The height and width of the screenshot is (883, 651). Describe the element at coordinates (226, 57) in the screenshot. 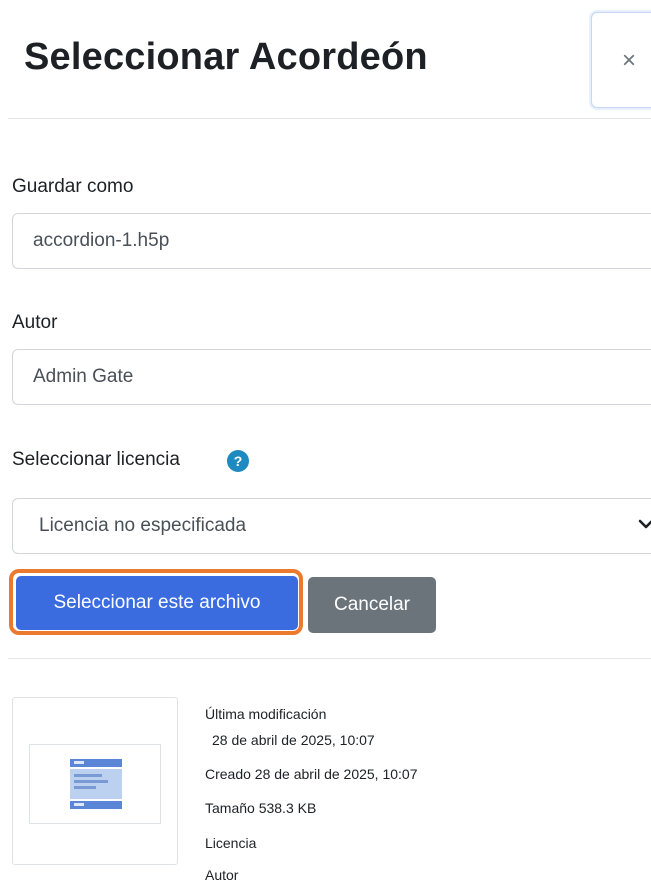

I see `dialog-title: Seleccionar Acordeón` at that location.